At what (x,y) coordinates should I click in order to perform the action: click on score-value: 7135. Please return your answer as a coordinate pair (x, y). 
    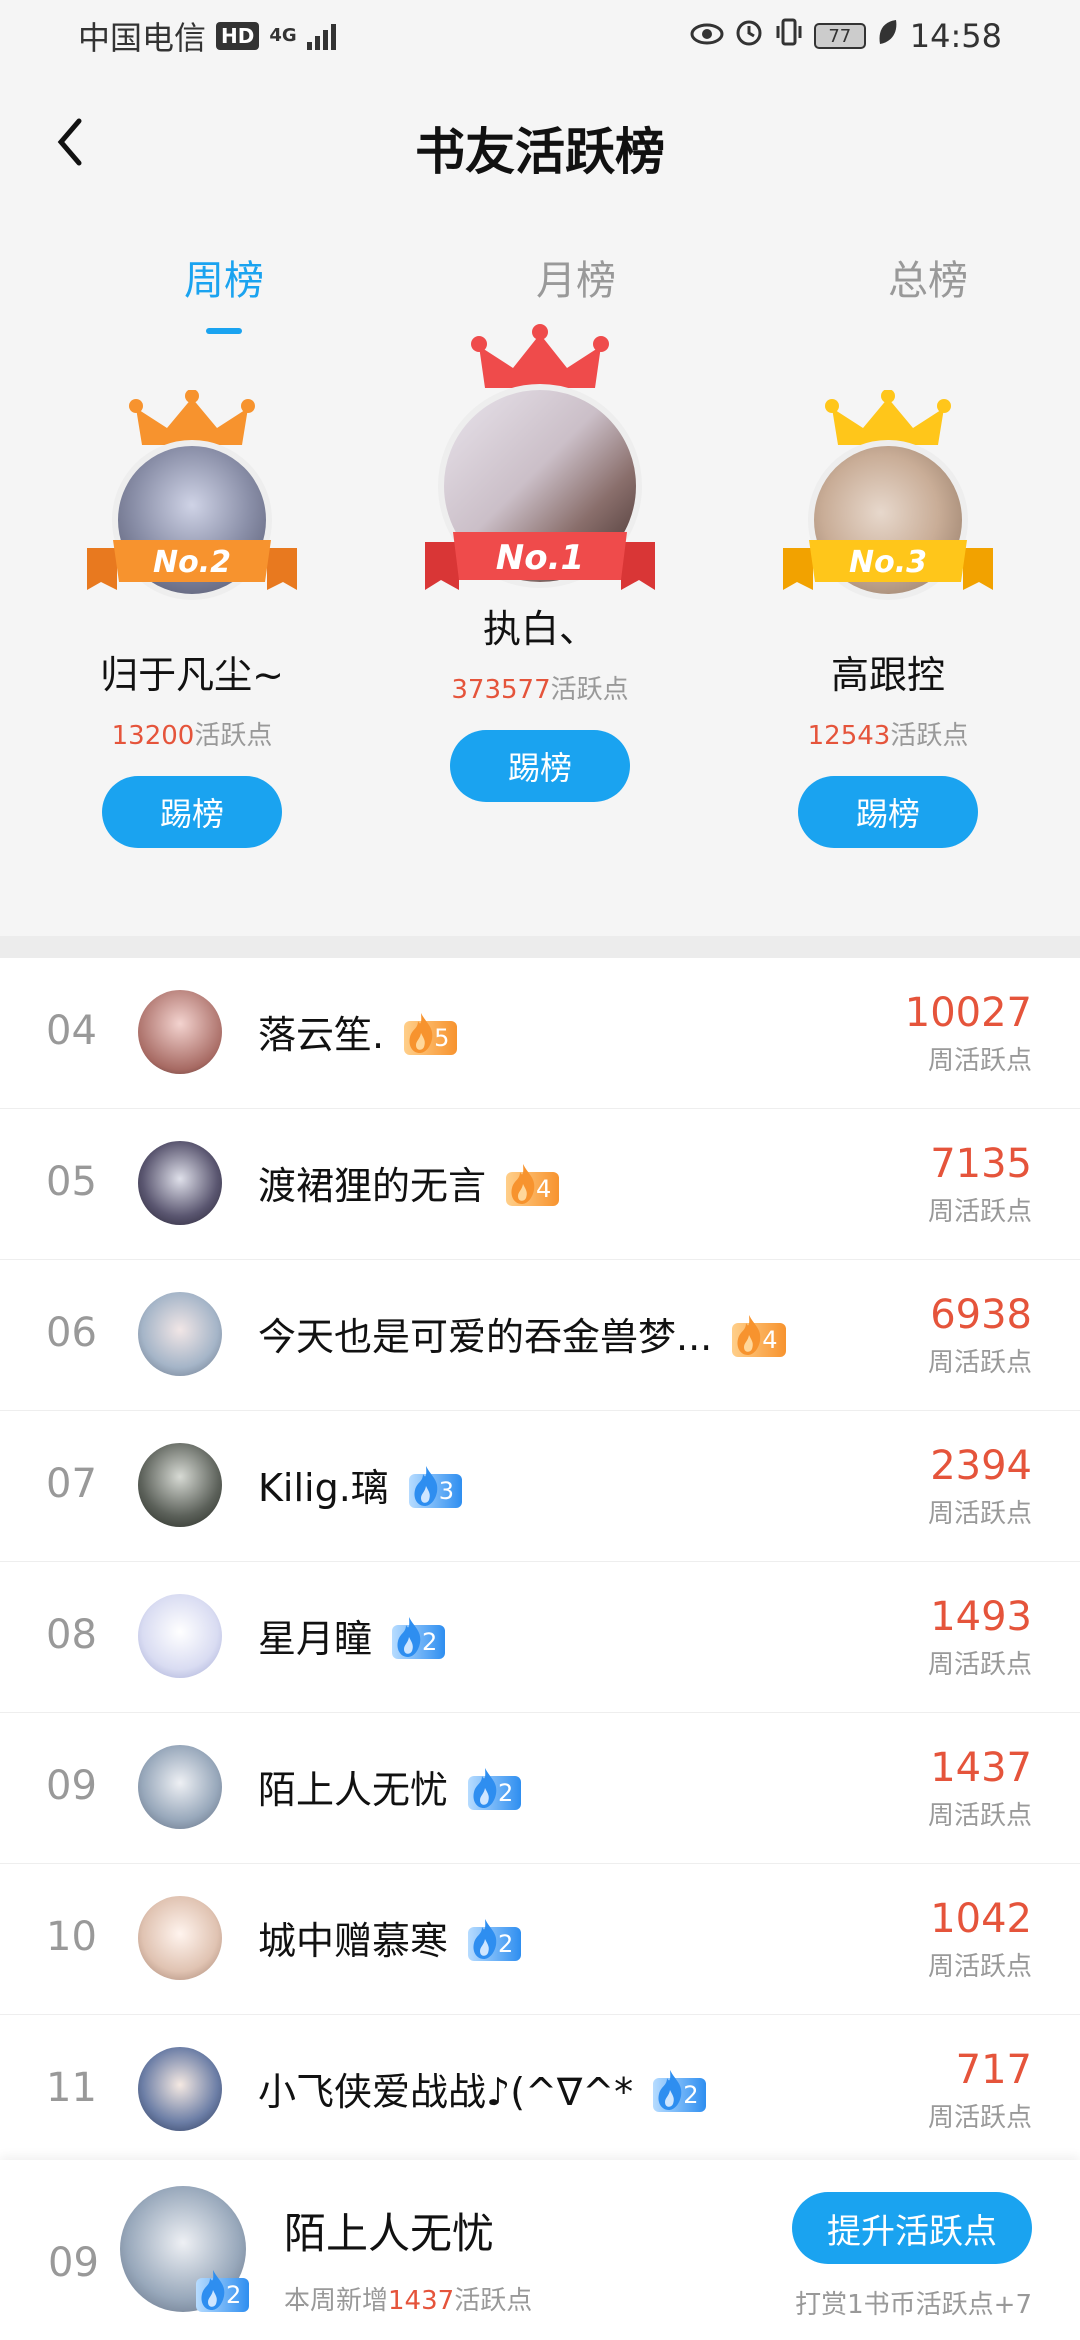
    Looking at the image, I should click on (981, 1164).